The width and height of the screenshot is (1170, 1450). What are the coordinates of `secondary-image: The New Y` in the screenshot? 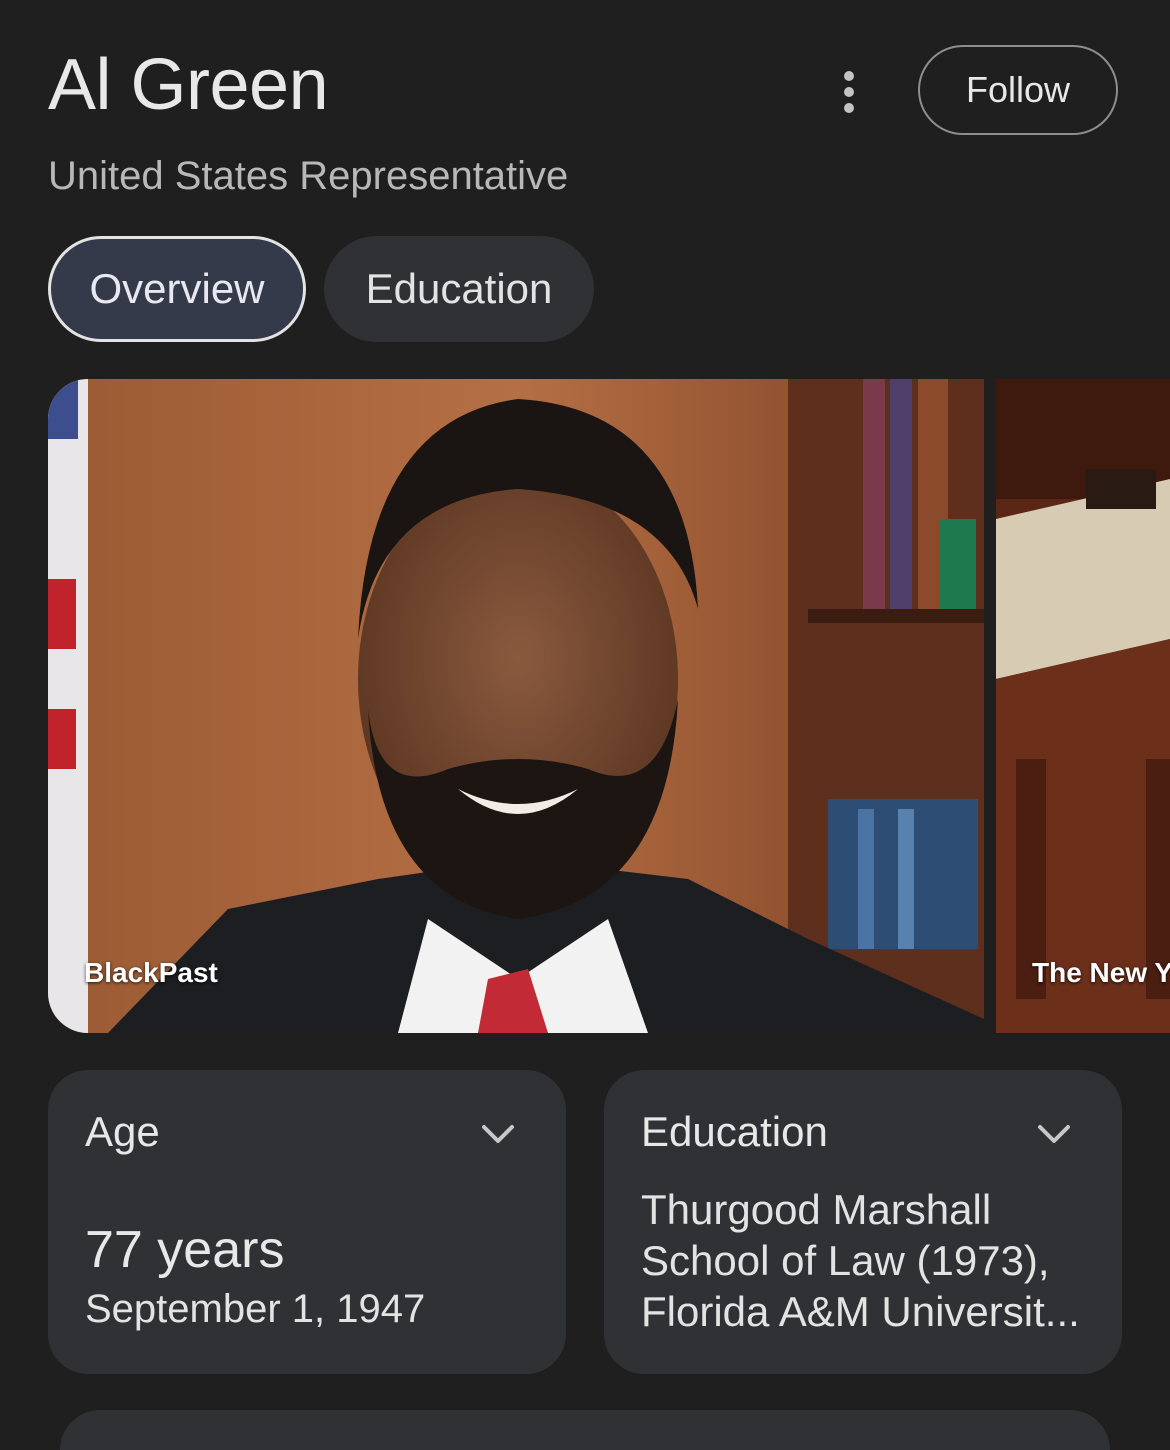 It's located at (1083, 706).